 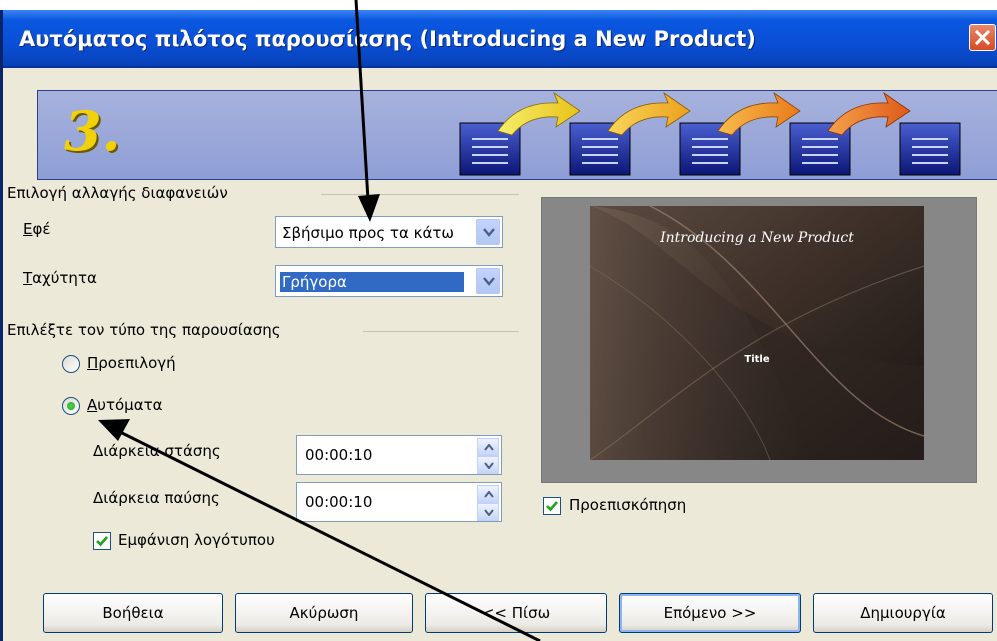 I want to click on duration-label: Διάρκεια στάσης, so click(x=157, y=451).